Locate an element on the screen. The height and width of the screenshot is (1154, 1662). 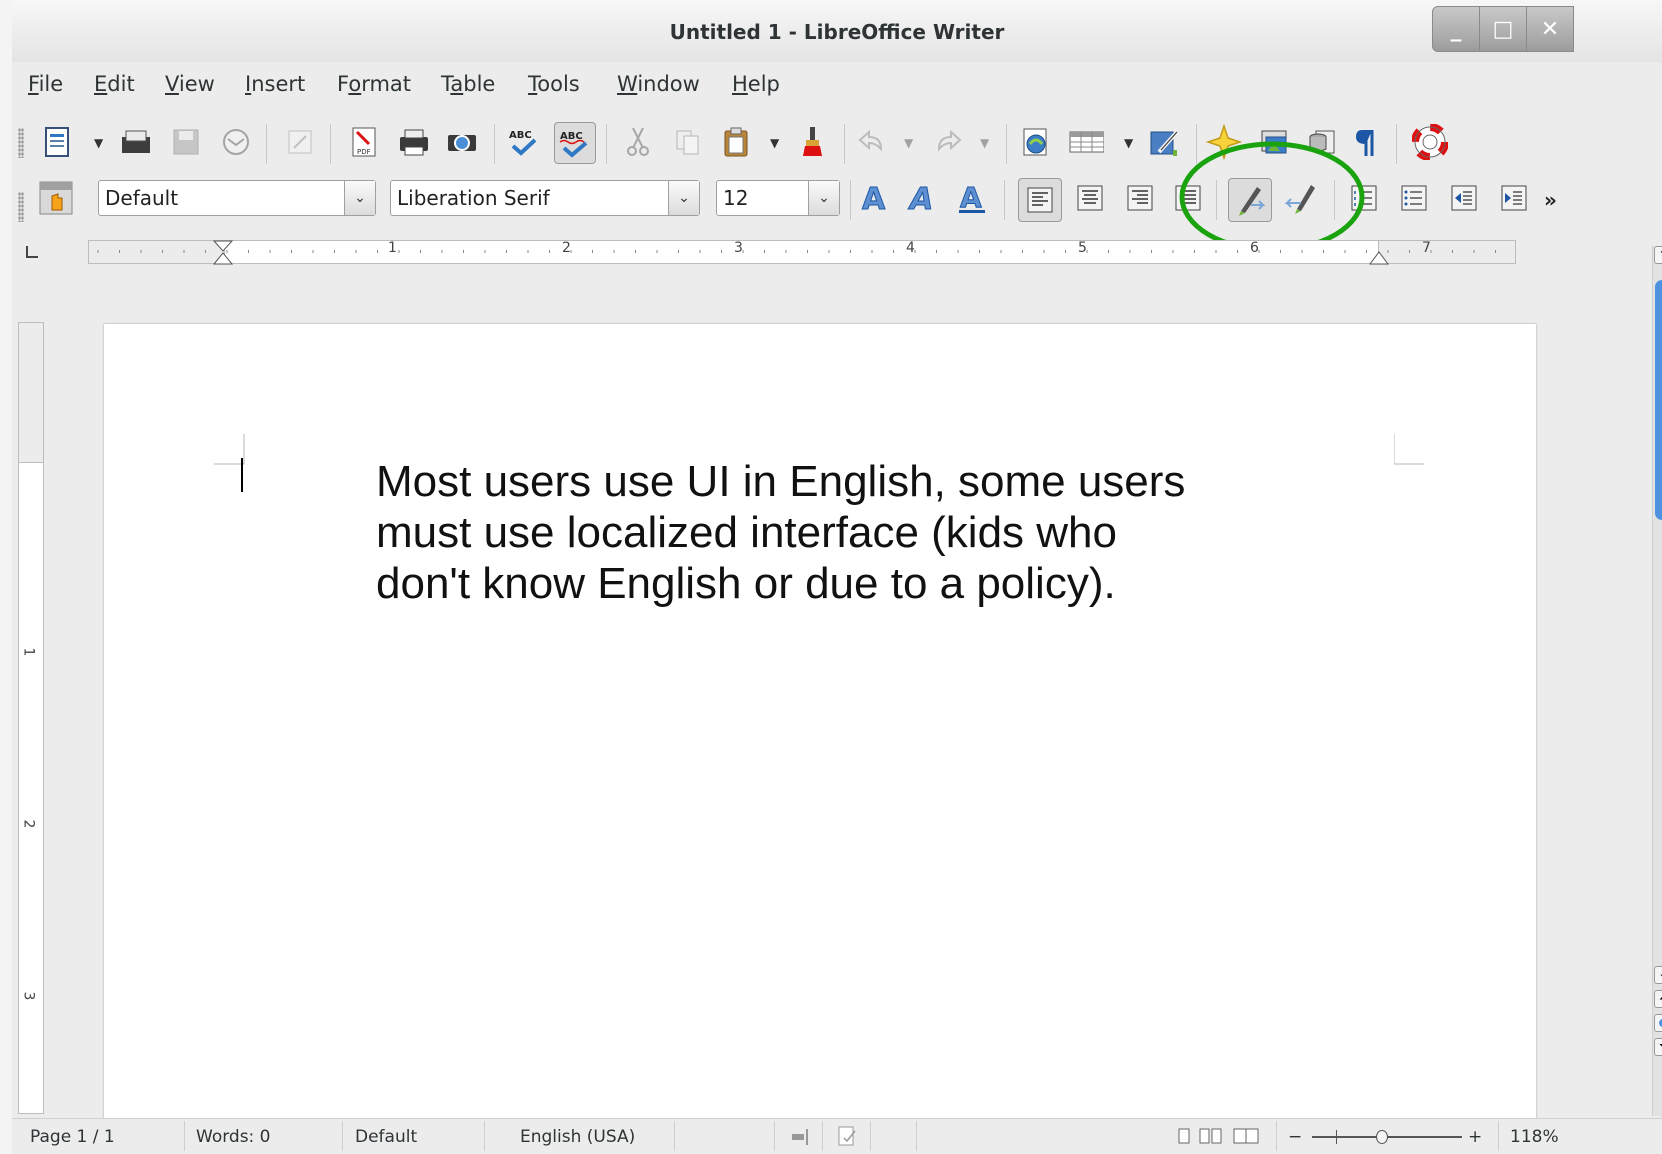
undo-dropdown-arrow: ▼ is located at coordinates (908, 143).